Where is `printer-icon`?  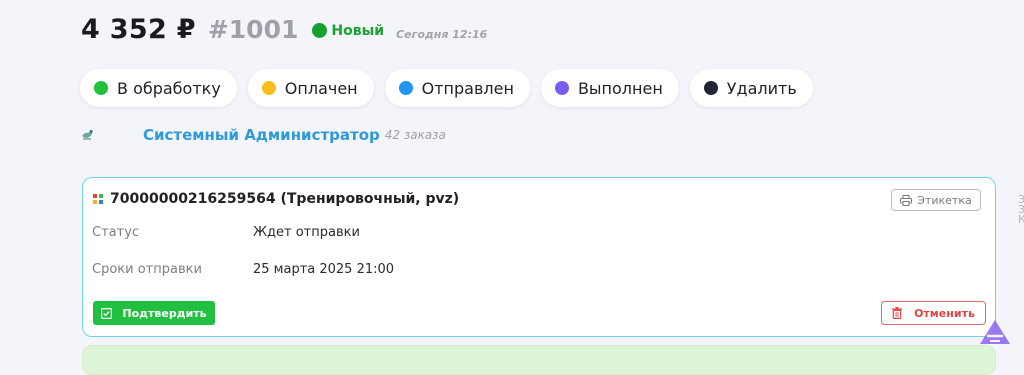 printer-icon is located at coordinates (906, 200).